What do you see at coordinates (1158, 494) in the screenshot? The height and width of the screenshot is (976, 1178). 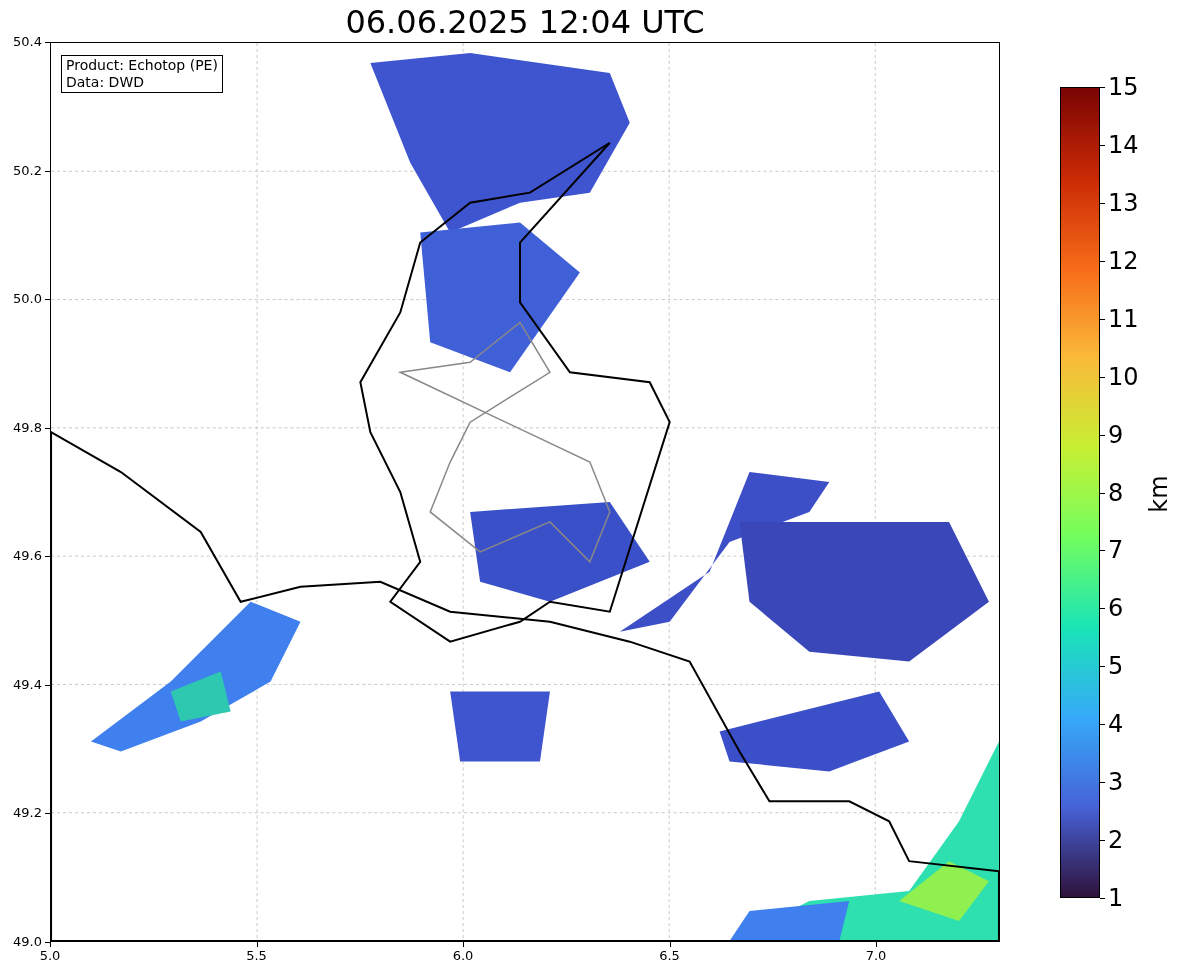 I see `colorbar-label: km` at bounding box center [1158, 494].